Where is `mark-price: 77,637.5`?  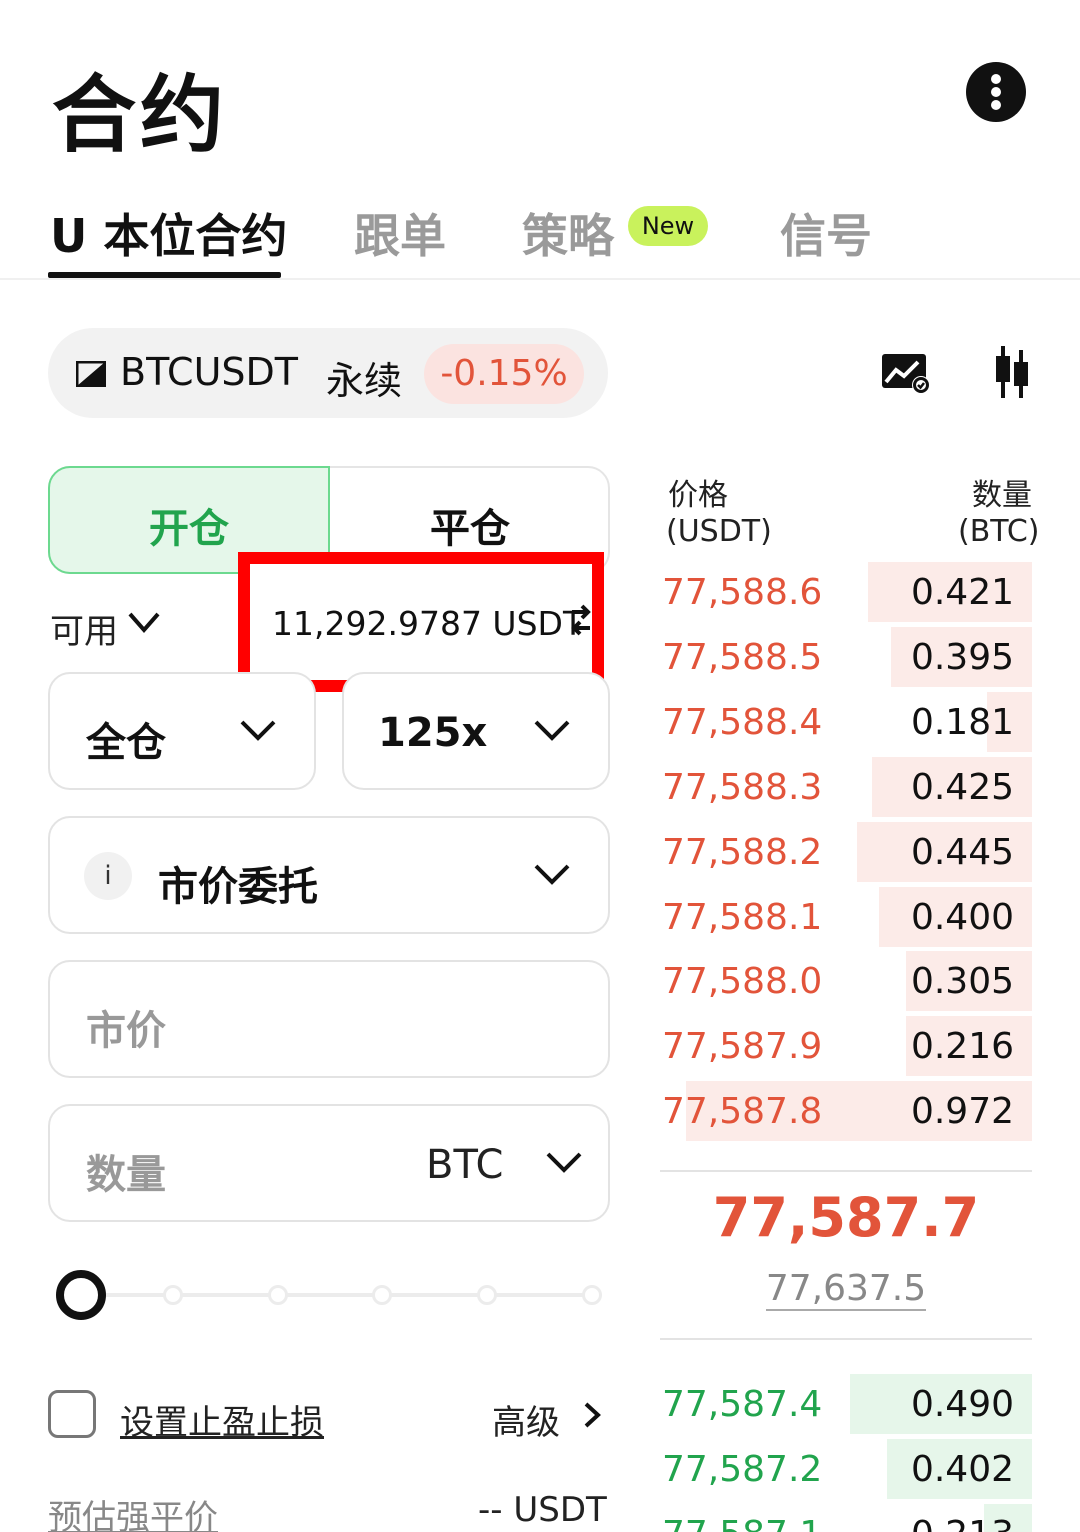 mark-price: 77,637.5 is located at coordinates (846, 1289).